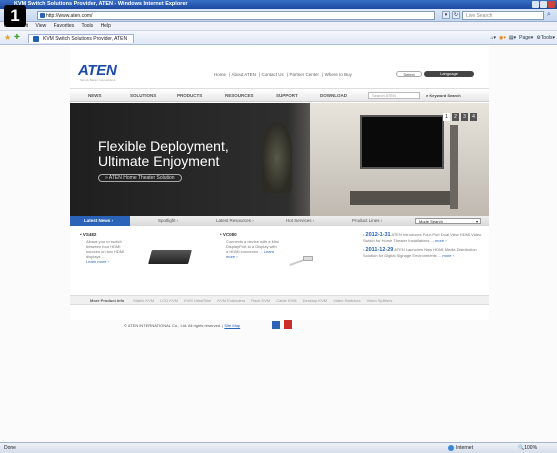 The image size is (557, 453). What do you see at coordinates (394, 95) in the screenshot?
I see `site-search-input: Search ATEN` at bounding box center [394, 95].